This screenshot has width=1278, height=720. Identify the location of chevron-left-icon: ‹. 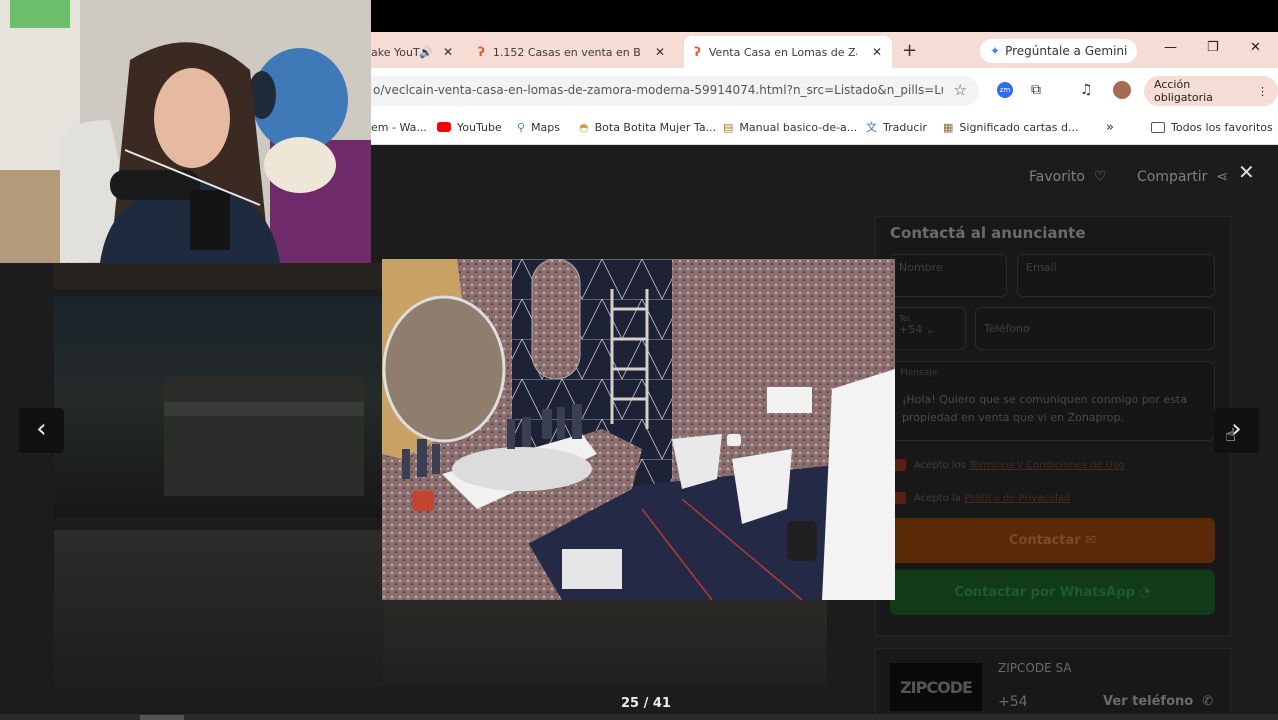
(41, 429).